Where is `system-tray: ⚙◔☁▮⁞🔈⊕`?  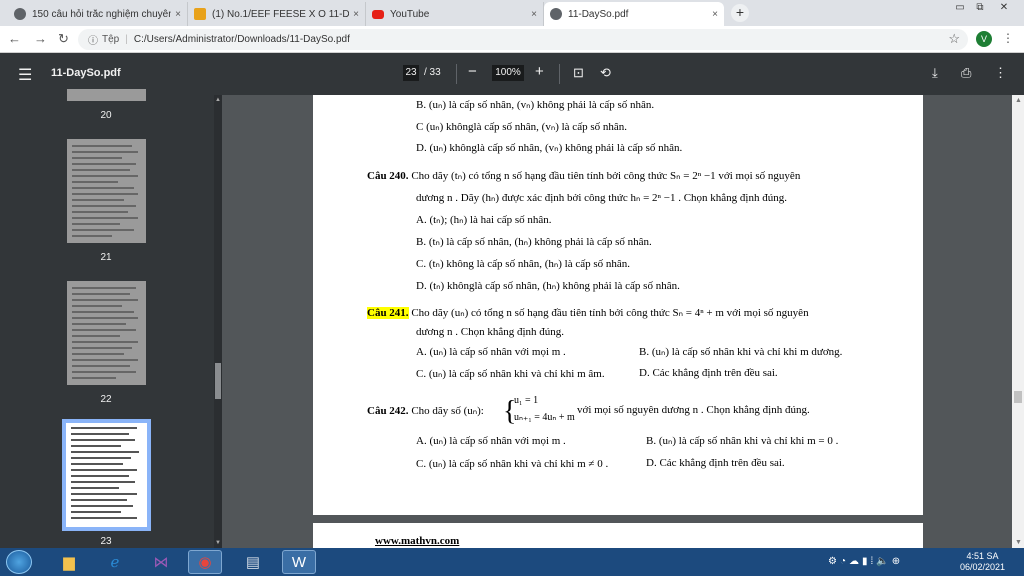 system-tray: ⚙◔☁▮⁞🔈⊕ is located at coordinates (865, 561).